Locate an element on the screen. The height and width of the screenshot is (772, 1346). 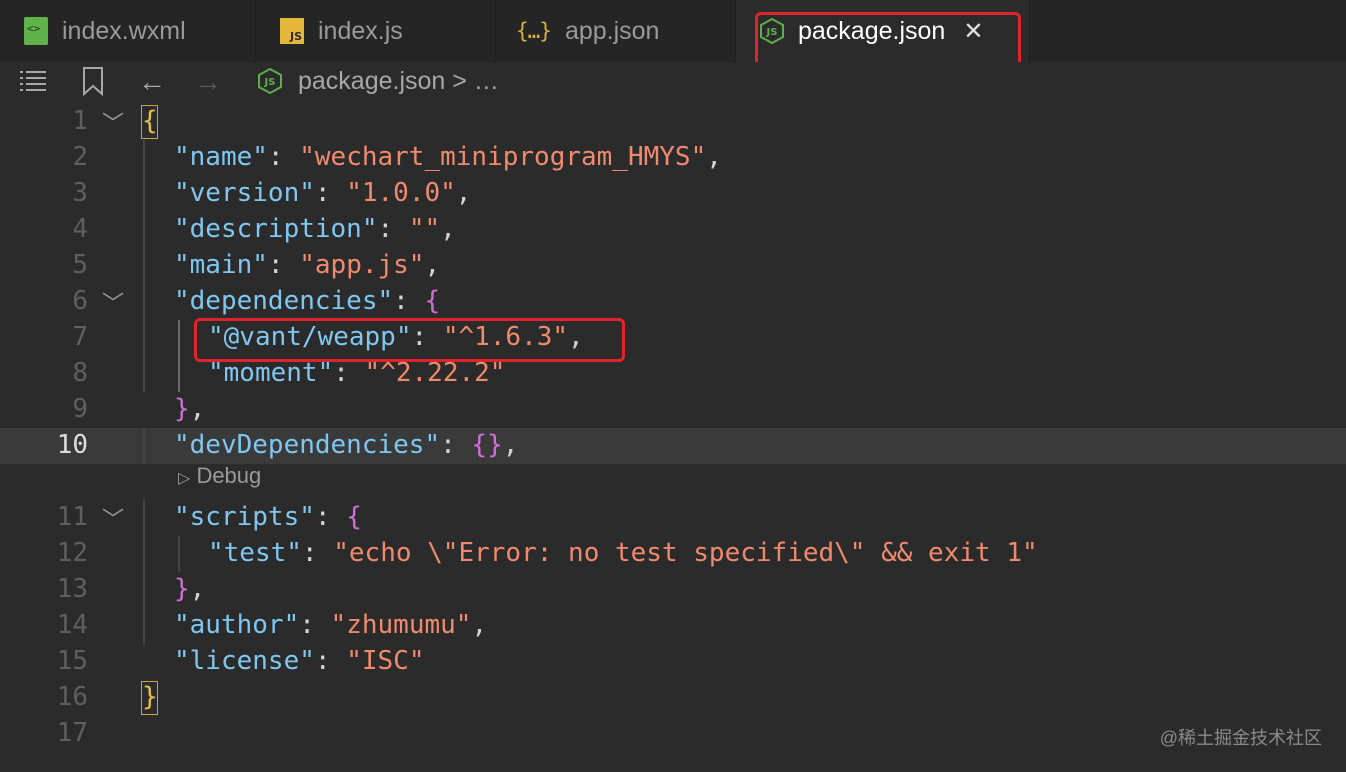
json-key: "main" is located at coordinates (221, 265).